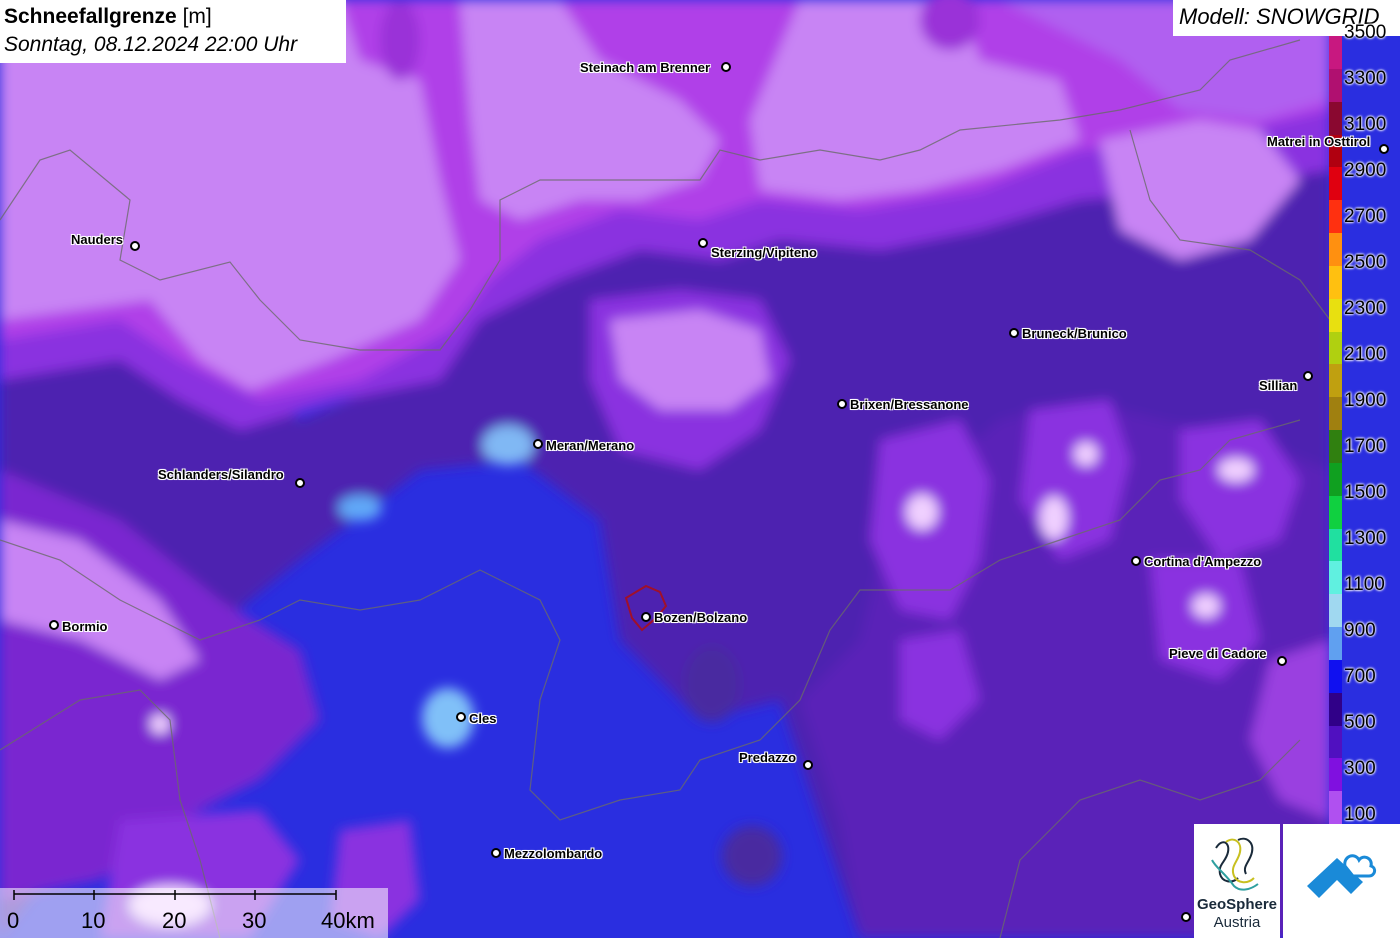 Image resolution: width=1400 pixels, height=938 pixels. What do you see at coordinates (1235, 864) in the screenshot?
I see `geosphere-swirl-icon` at bounding box center [1235, 864].